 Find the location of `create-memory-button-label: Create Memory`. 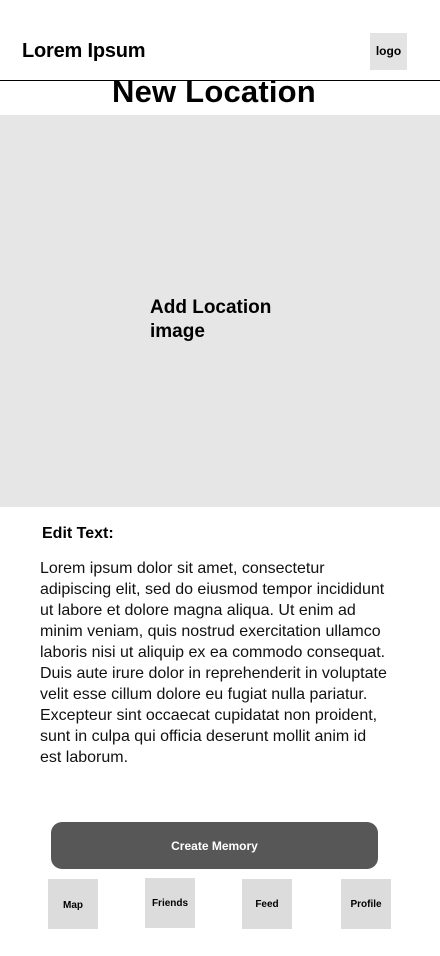

create-memory-button-label: Create Memory is located at coordinates (214, 845).